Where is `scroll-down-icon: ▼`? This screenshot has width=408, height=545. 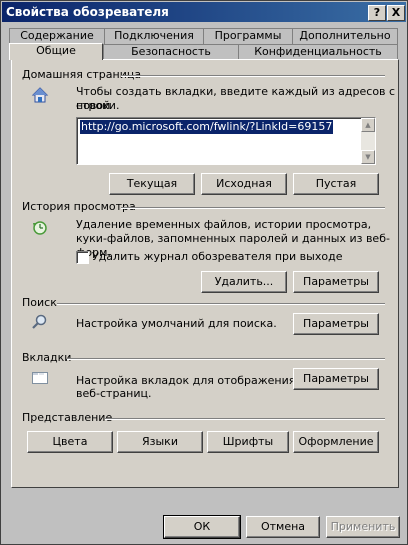
scroll-down-icon: ▼ is located at coordinates (368, 157).